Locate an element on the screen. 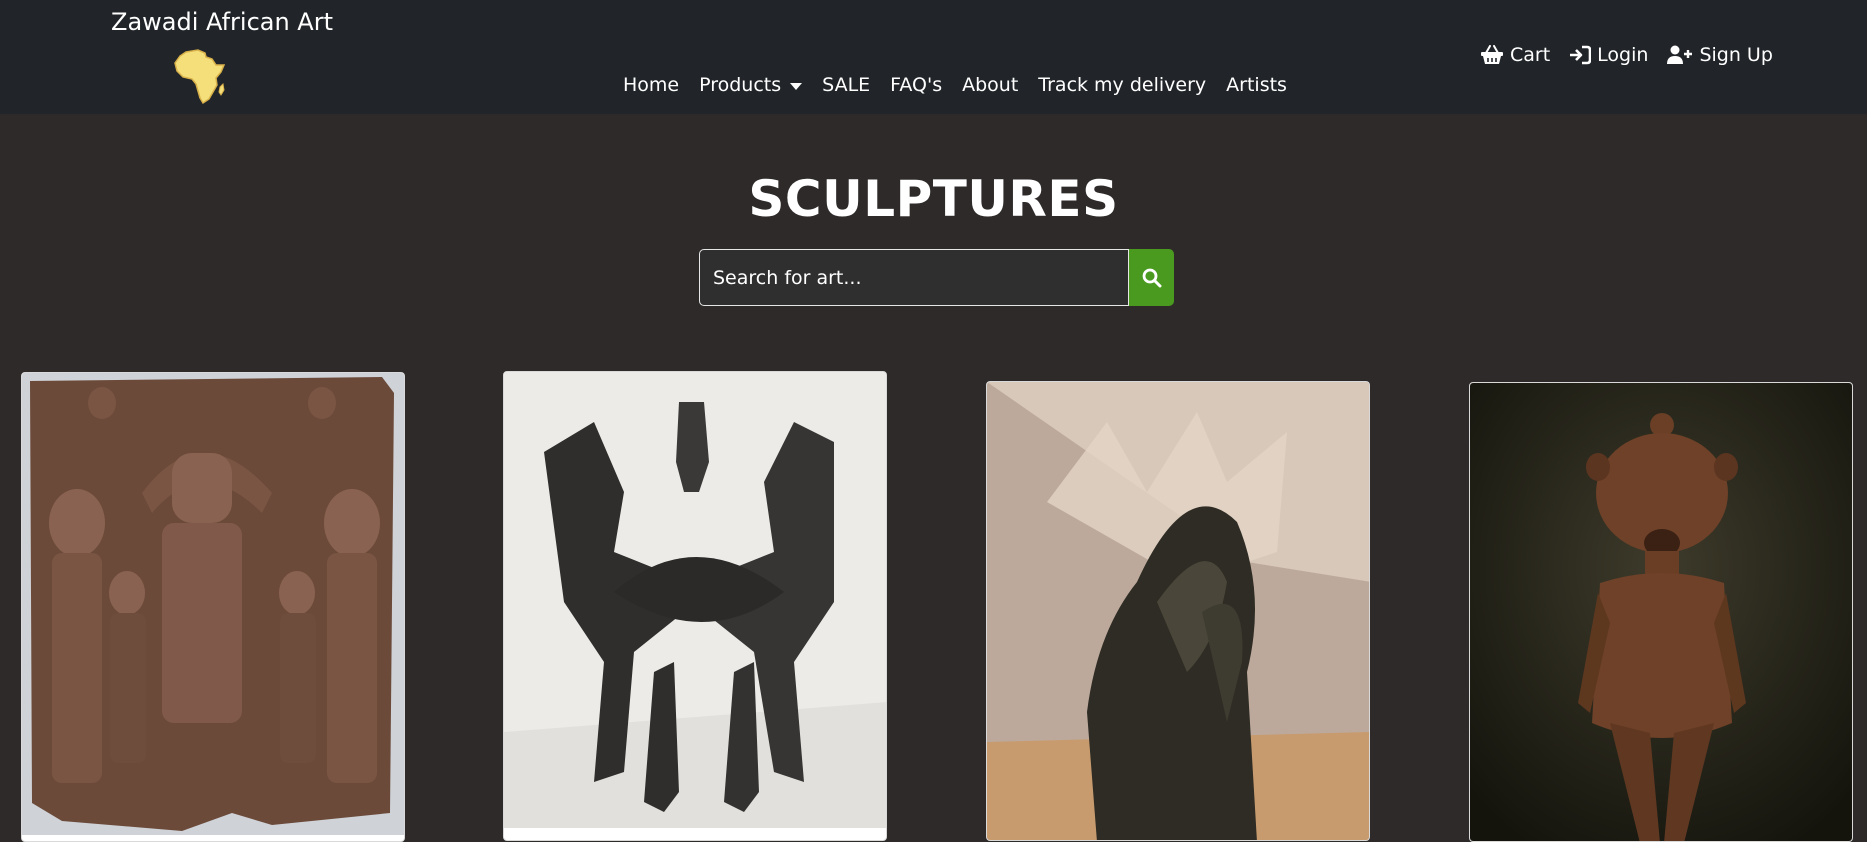 This screenshot has width=1867, height=842. nav-faqs-label: FAQ's is located at coordinates (916, 85).